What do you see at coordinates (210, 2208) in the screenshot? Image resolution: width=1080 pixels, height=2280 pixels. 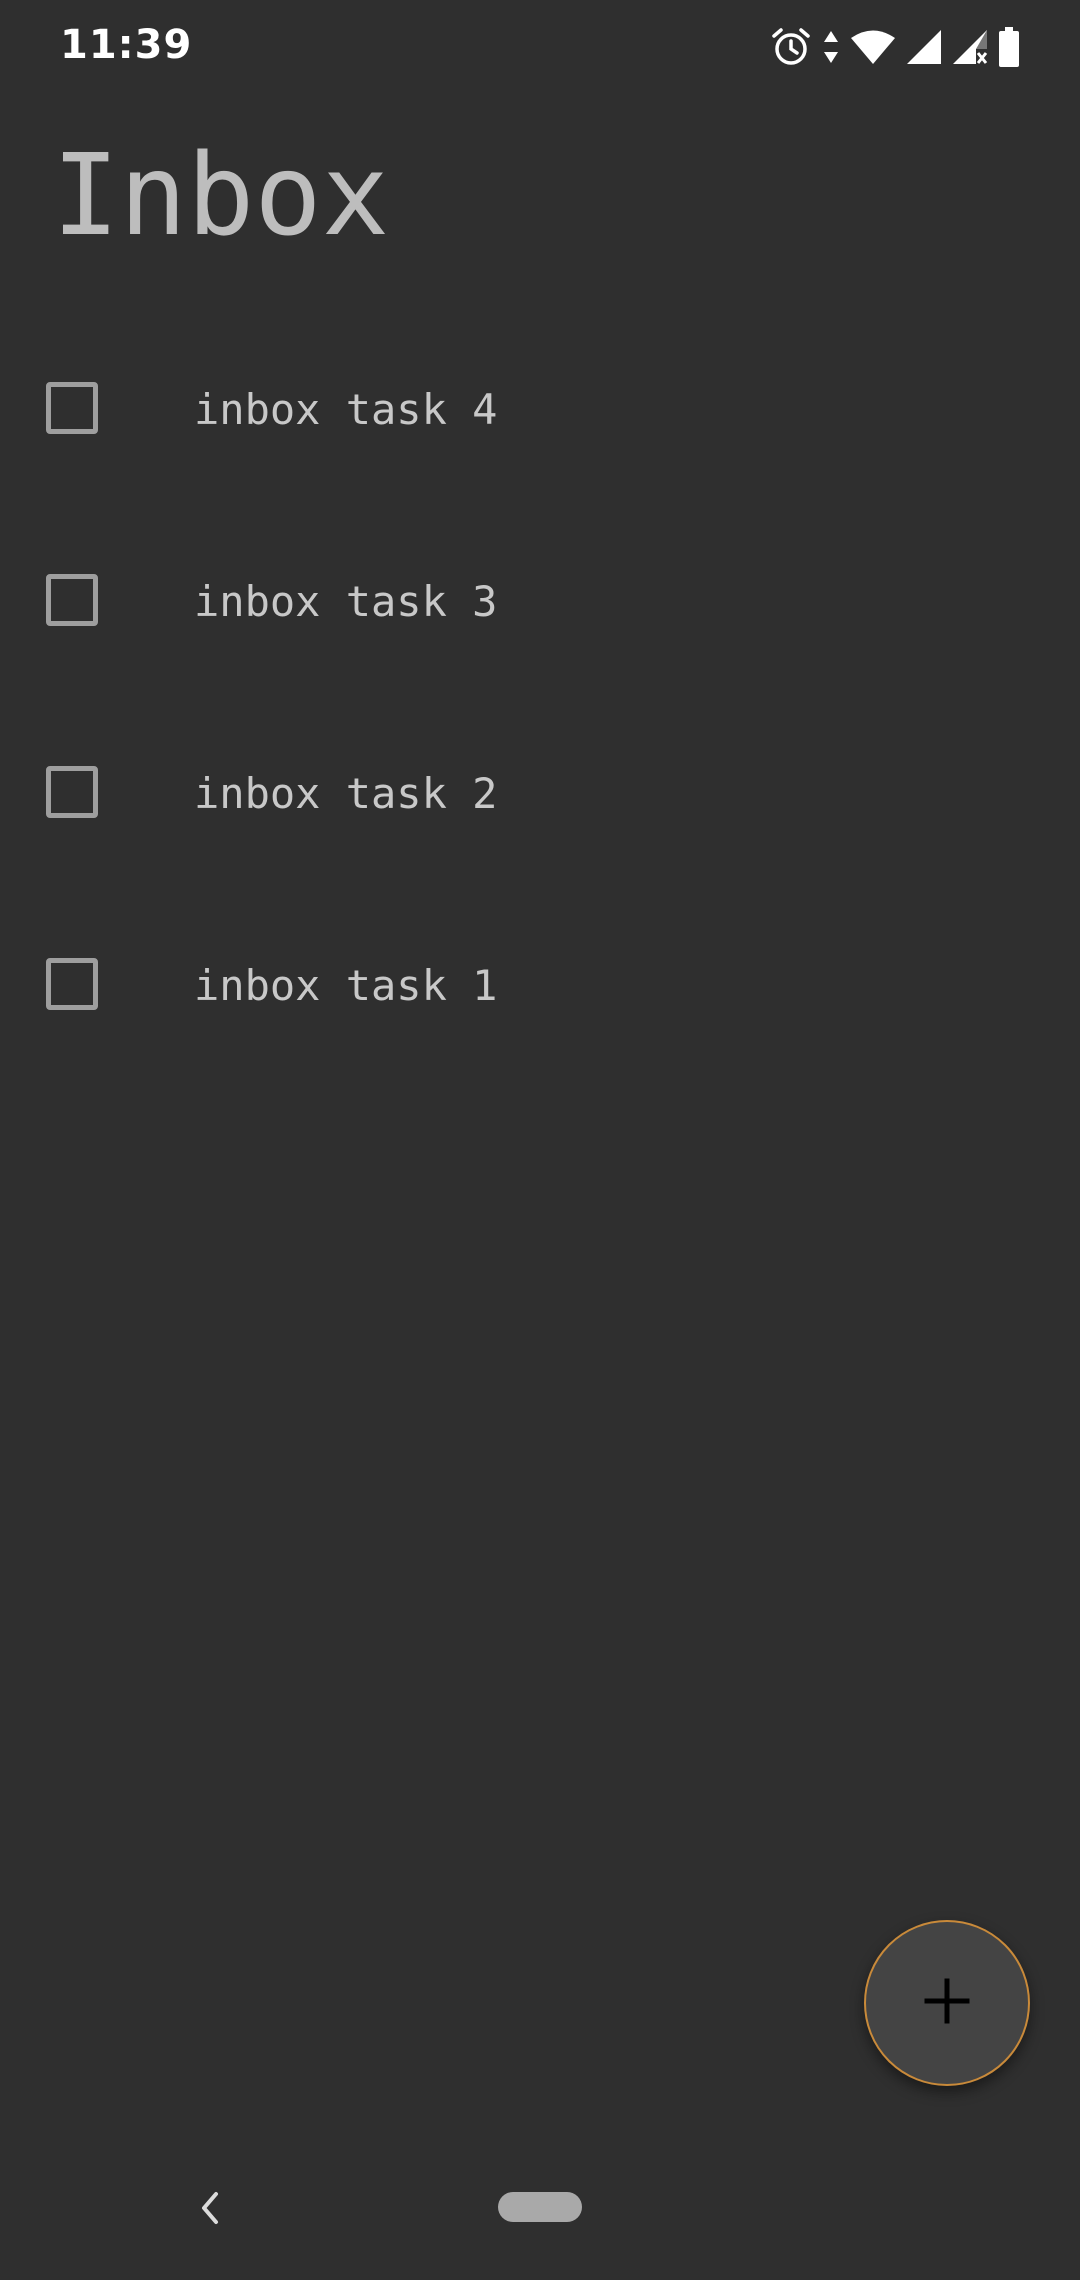 I see `back-icon` at bounding box center [210, 2208].